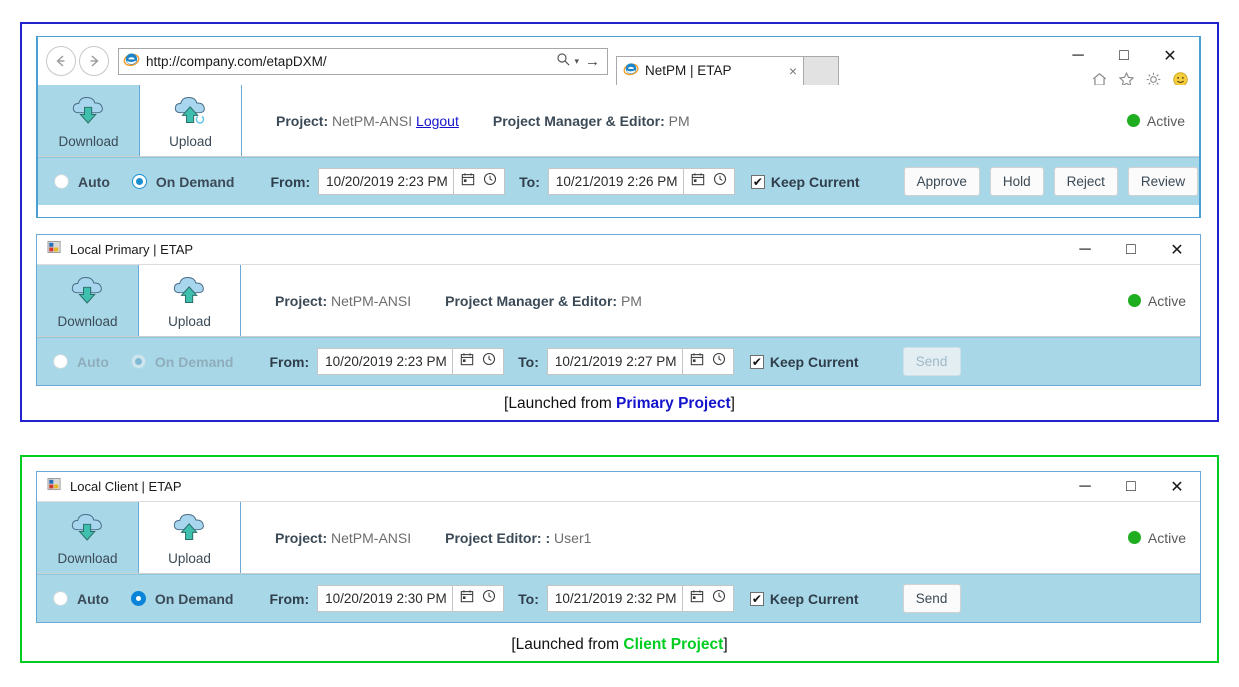 The image size is (1239, 687). Describe the element at coordinates (592, 61) in the screenshot. I see `go-arrow-icon: →` at that location.